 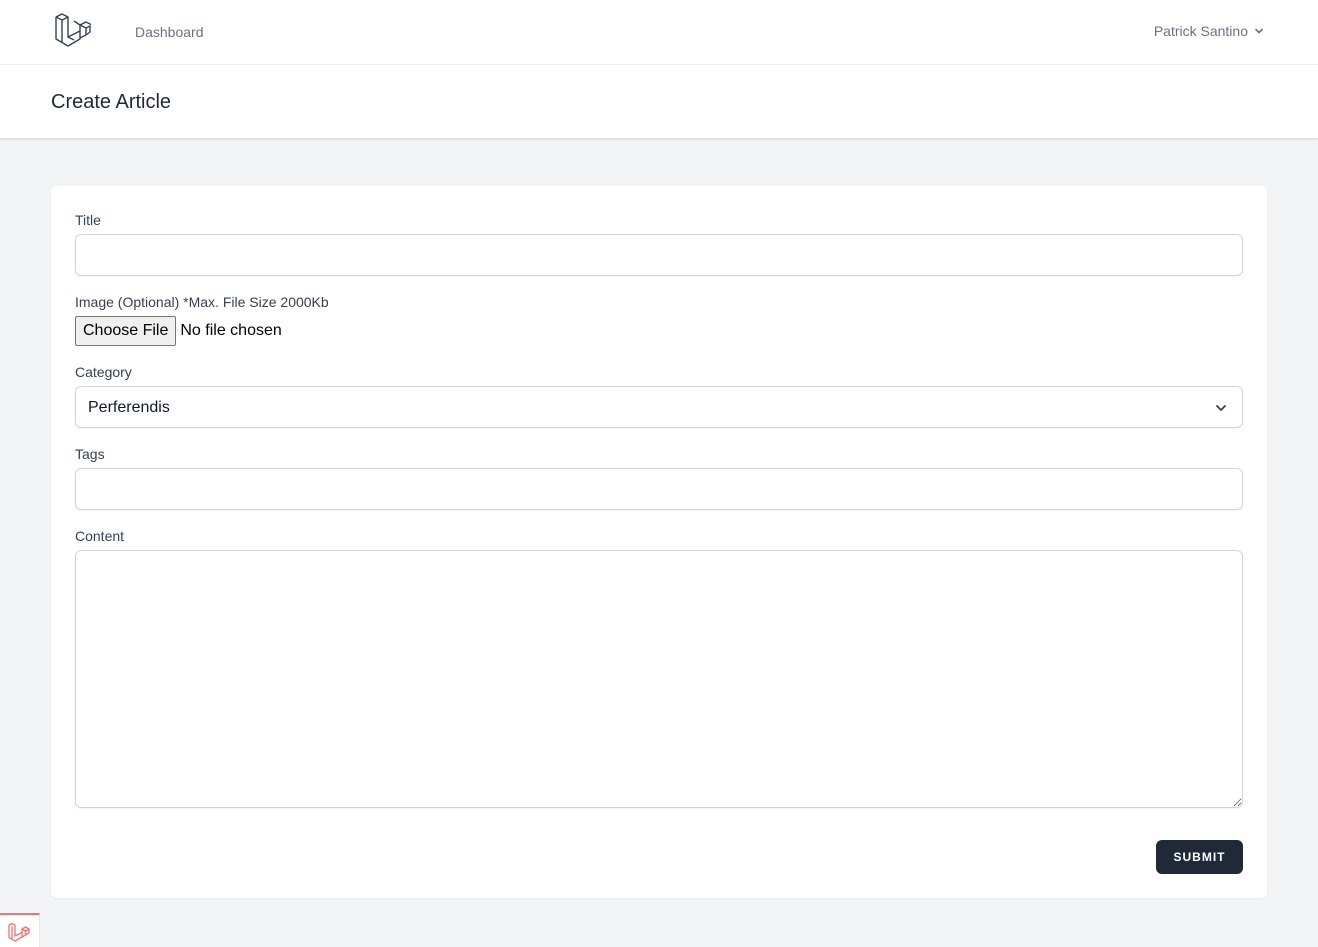 I want to click on top-navigation: Dashboard Patrick Santino, so click(x=659, y=32).